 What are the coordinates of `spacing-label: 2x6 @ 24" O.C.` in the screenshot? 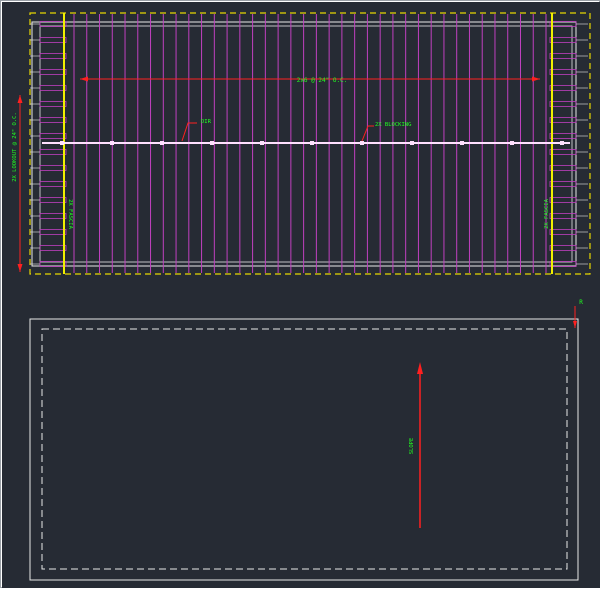 It's located at (322, 80).